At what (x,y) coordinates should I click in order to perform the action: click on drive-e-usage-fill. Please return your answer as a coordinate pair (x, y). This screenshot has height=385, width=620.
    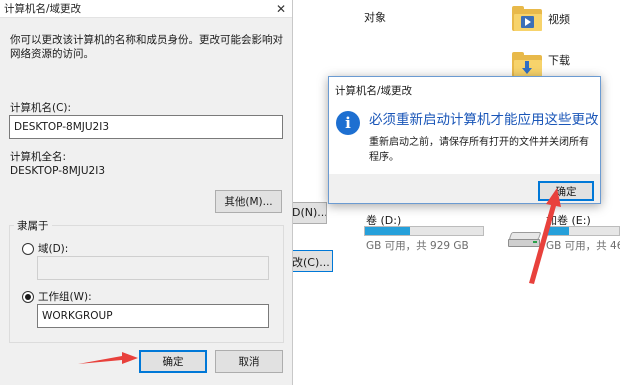
    Looking at the image, I should click on (558, 231).